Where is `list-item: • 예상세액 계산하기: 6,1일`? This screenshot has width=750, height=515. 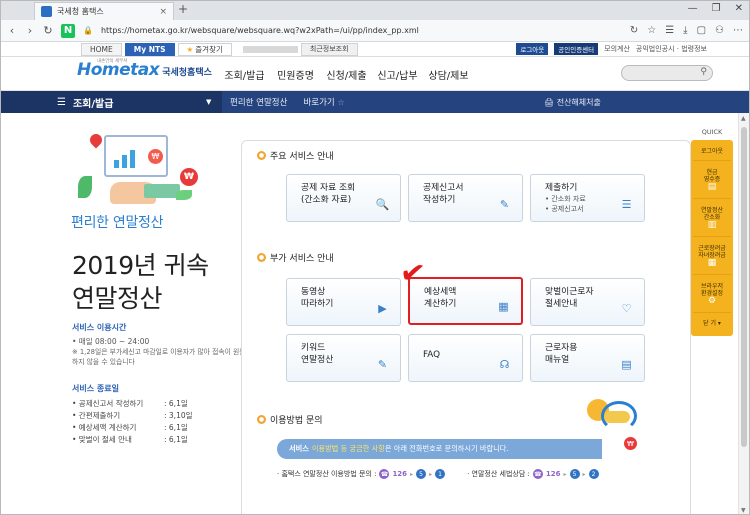
list-item: • 예상세액 계산하기: 6,1일 is located at coordinates (130, 427).